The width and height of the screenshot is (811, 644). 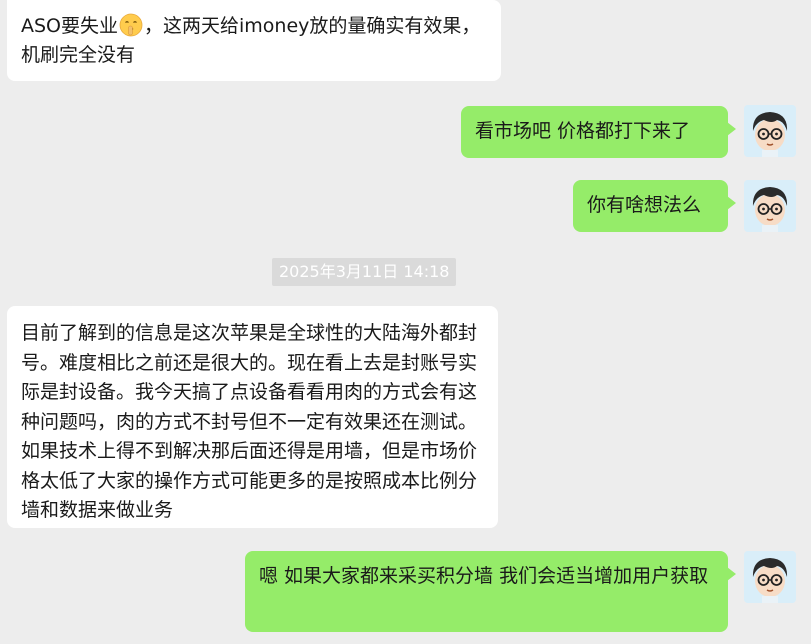 What do you see at coordinates (490, 591) in the screenshot?
I see `message-bubble-outgoing: 嗯 如果大家都来采买积分墙 我们会适当增加用户获取` at bounding box center [490, 591].